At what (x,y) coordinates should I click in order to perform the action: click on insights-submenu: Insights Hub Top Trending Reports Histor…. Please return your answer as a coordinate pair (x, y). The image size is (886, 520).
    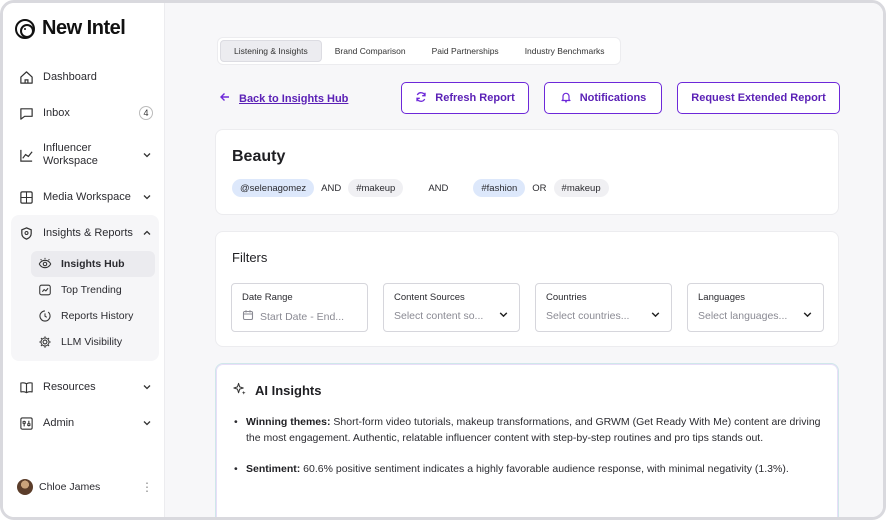
    Looking at the image, I should click on (85, 303).